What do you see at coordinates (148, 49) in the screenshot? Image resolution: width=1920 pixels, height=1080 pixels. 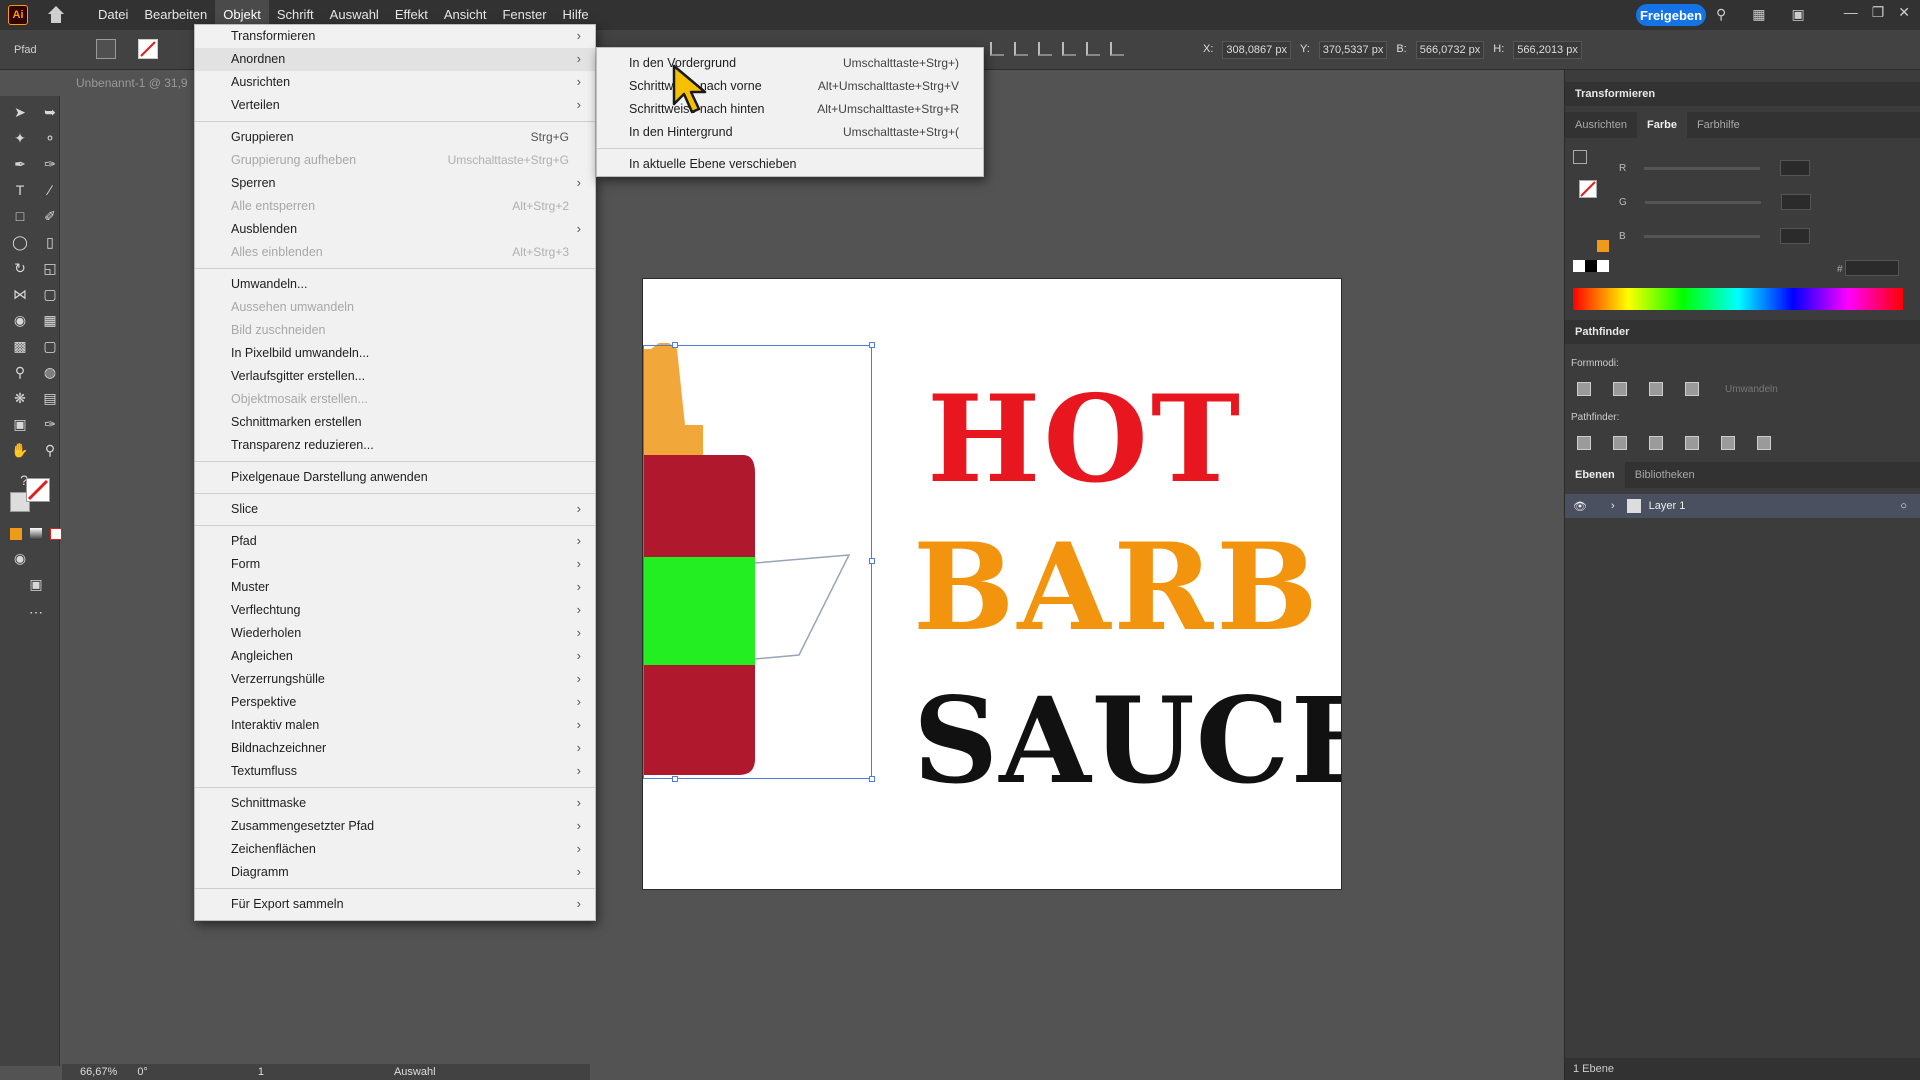 I see `stroke-swatch` at bounding box center [148, 49].